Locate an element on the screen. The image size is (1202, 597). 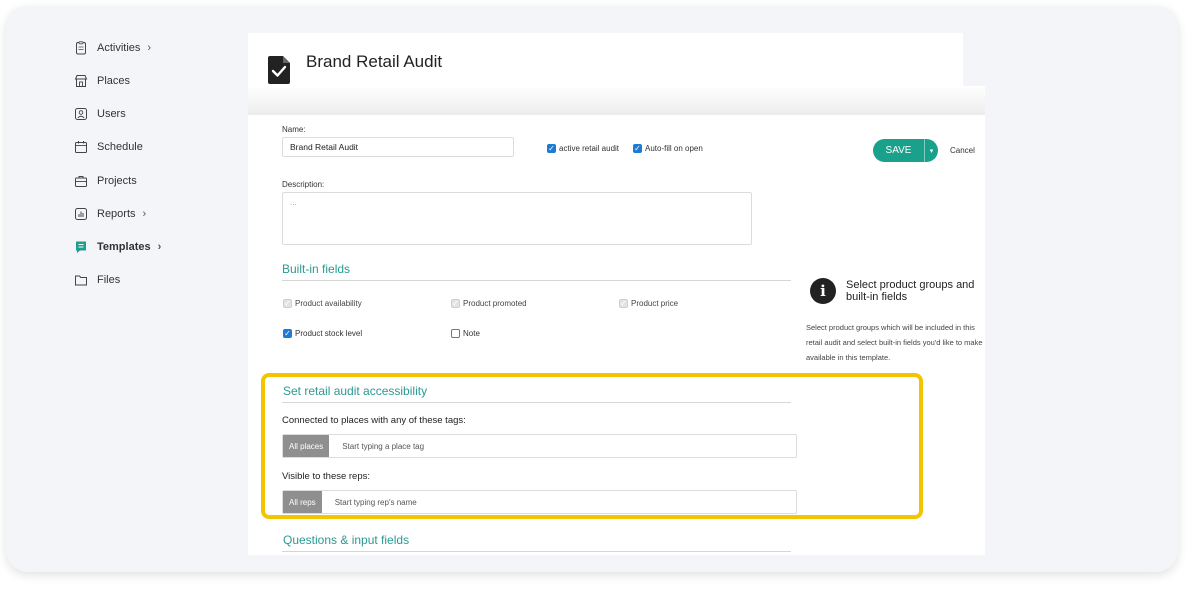
sidebar-item-schedule: Schedule is located at coordinates (107, 147).